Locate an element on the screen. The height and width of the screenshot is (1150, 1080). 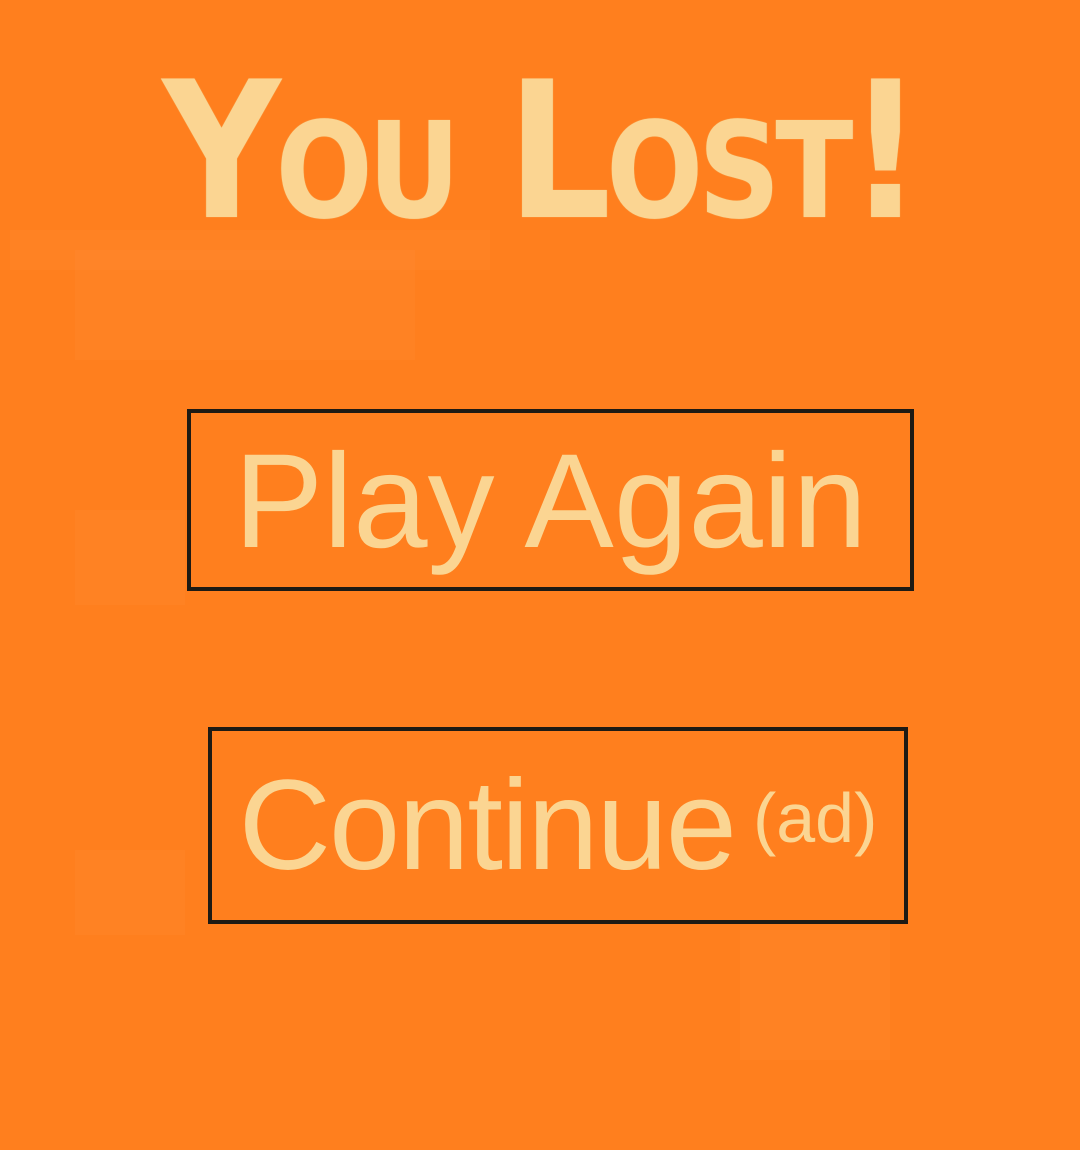
play-again-label: Play Again is located at coordinates (550, 501).